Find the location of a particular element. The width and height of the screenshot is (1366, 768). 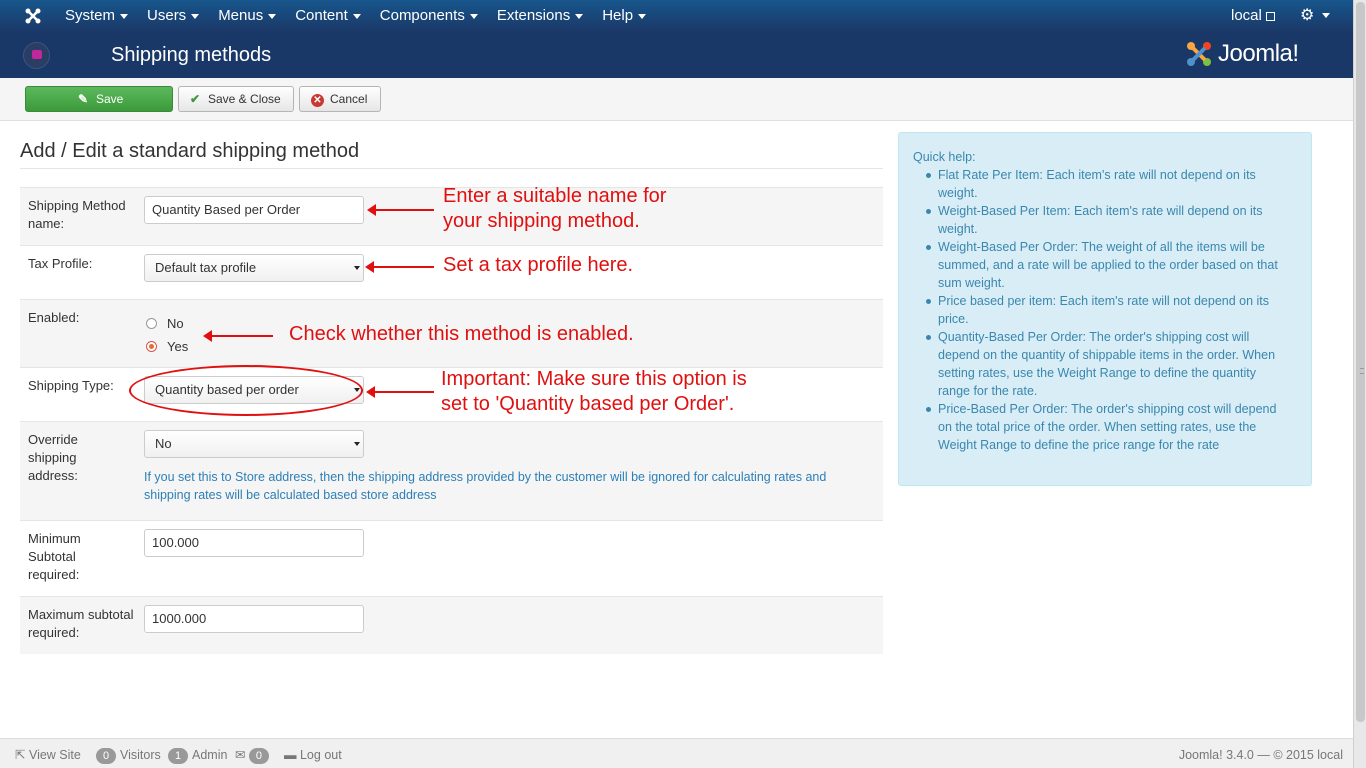

annotation-highlight-ellipse is located at coordinates (246, 390).